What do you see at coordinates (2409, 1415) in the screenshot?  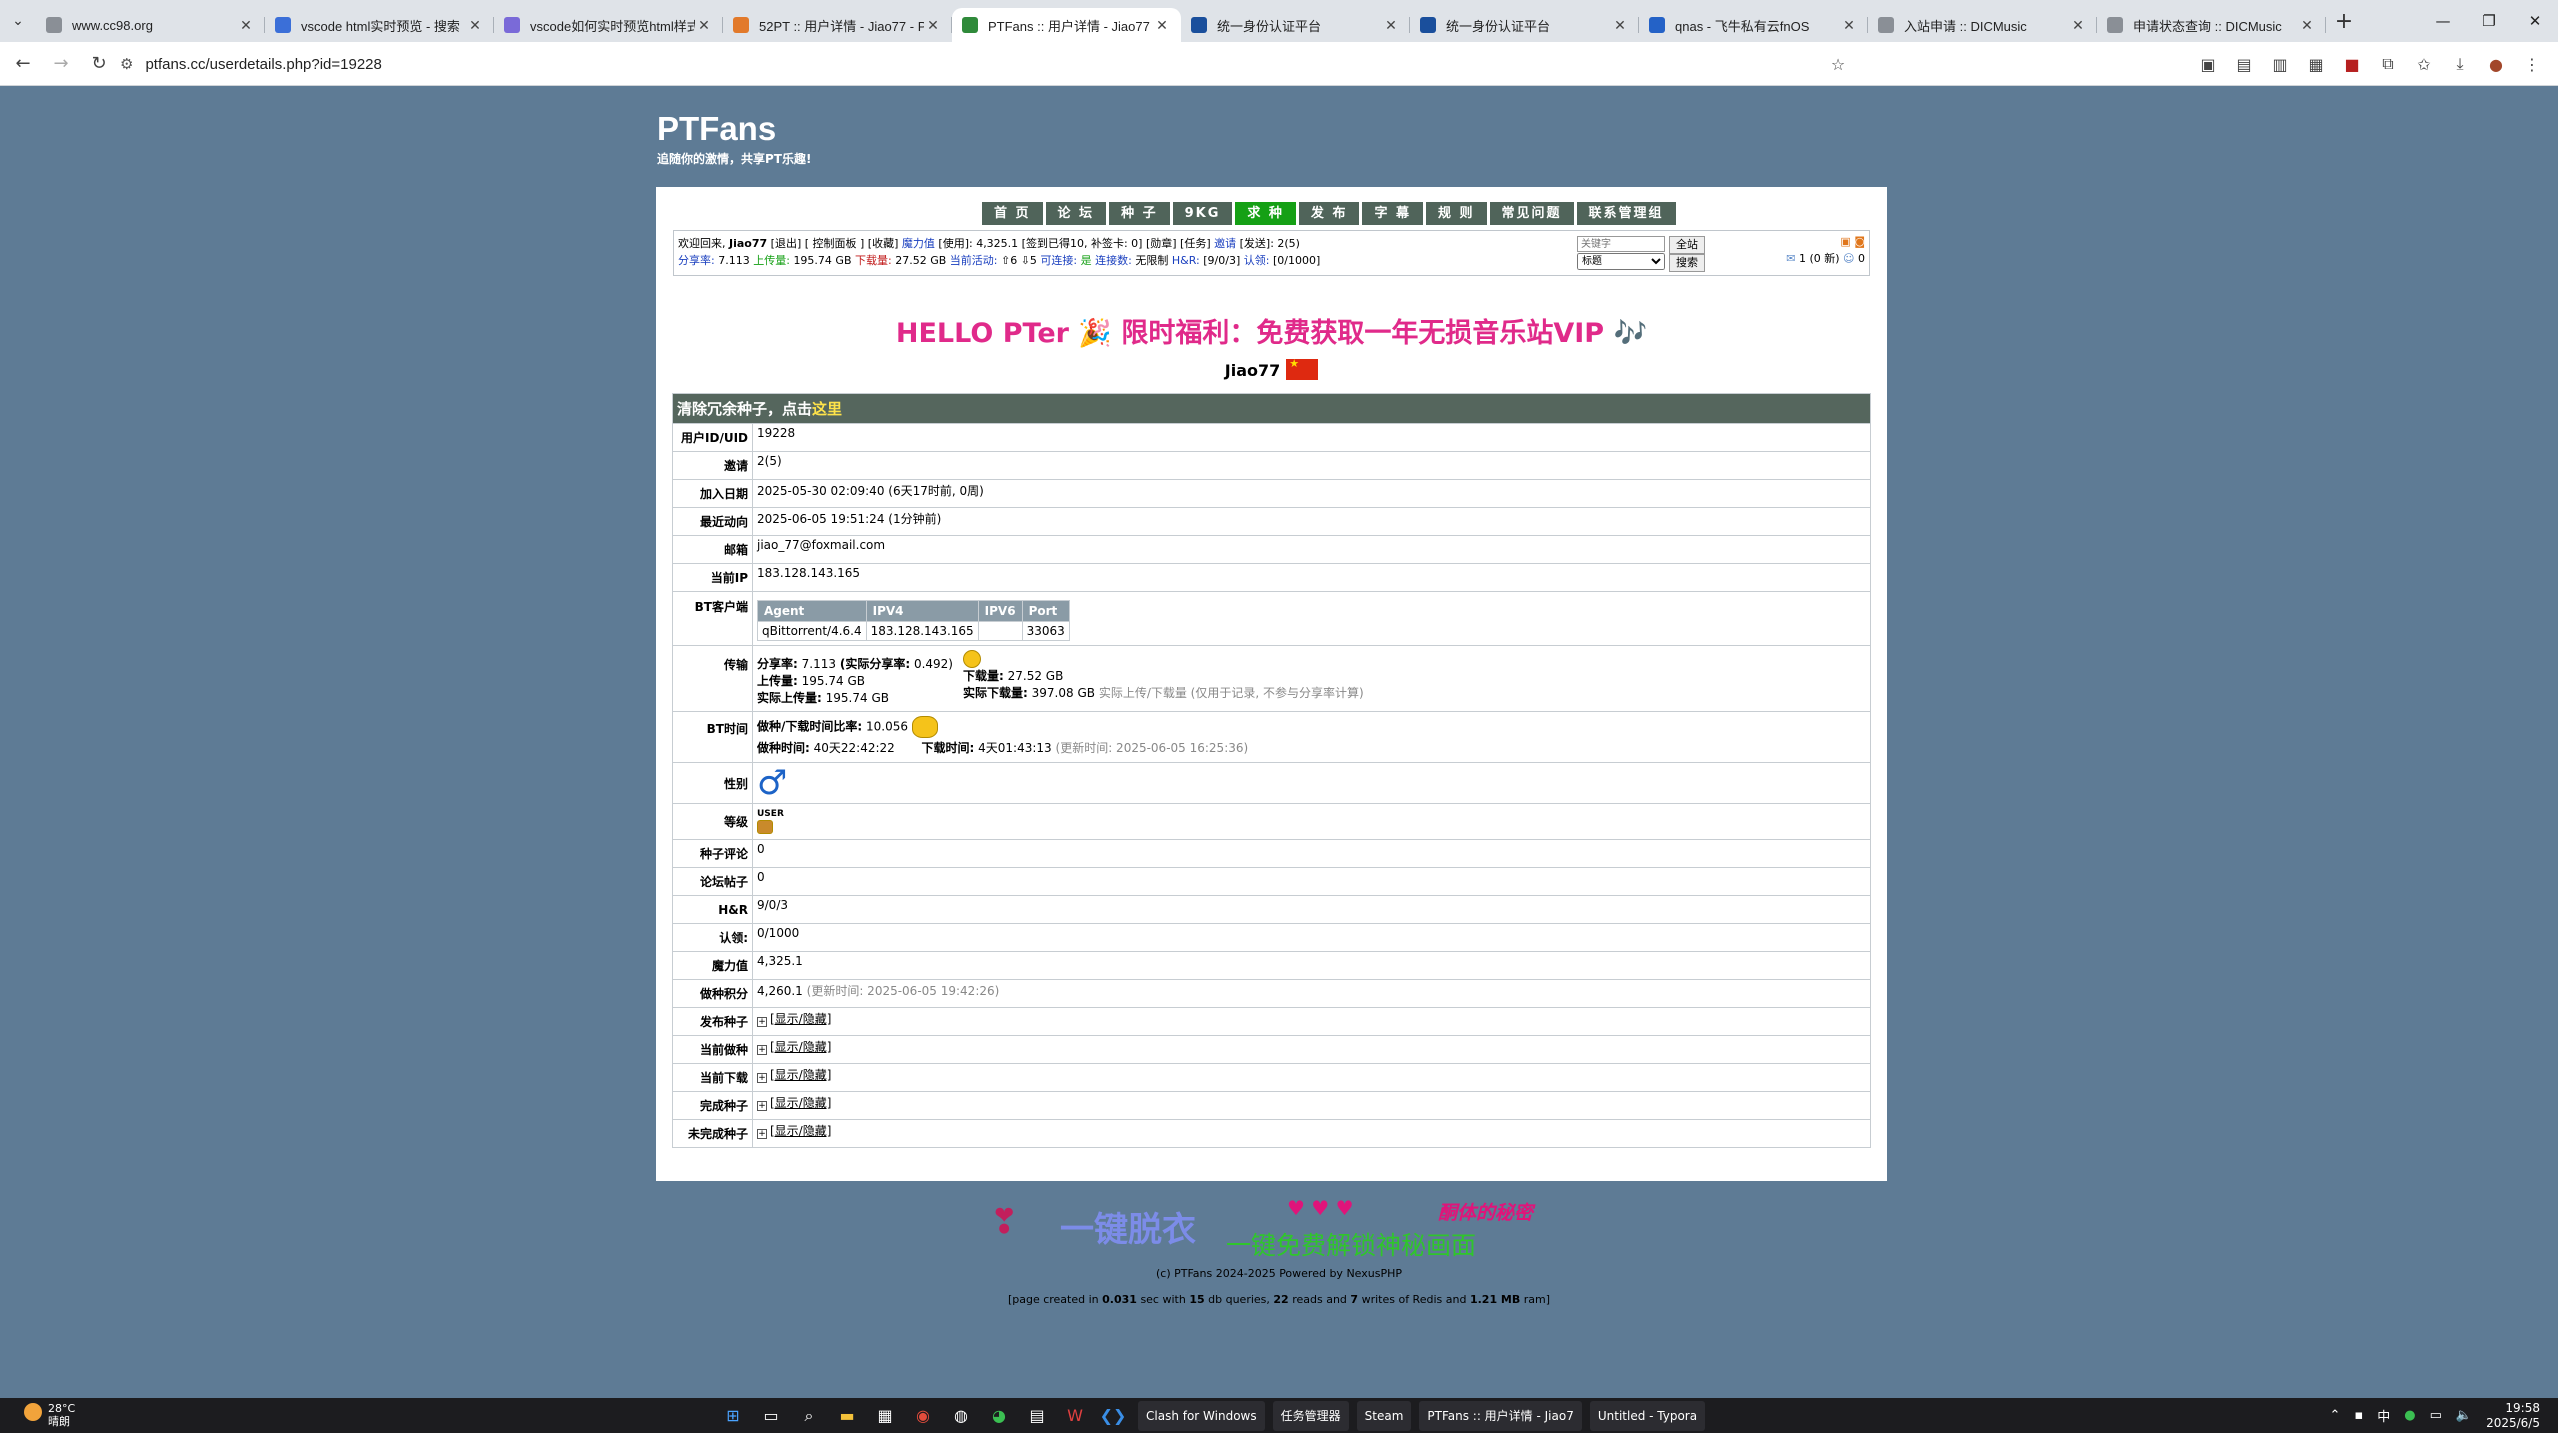 I see `tray-app-icon: ●` at bounding box center [2409, 1415].